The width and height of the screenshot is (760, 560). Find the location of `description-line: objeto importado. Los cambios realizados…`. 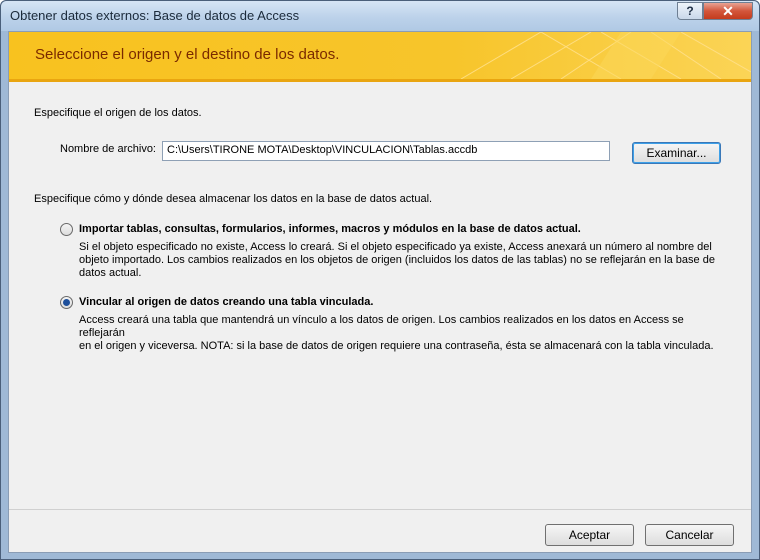

description-line: objeto importado. Los cambios realizados… is located at coordinates (397, 260).